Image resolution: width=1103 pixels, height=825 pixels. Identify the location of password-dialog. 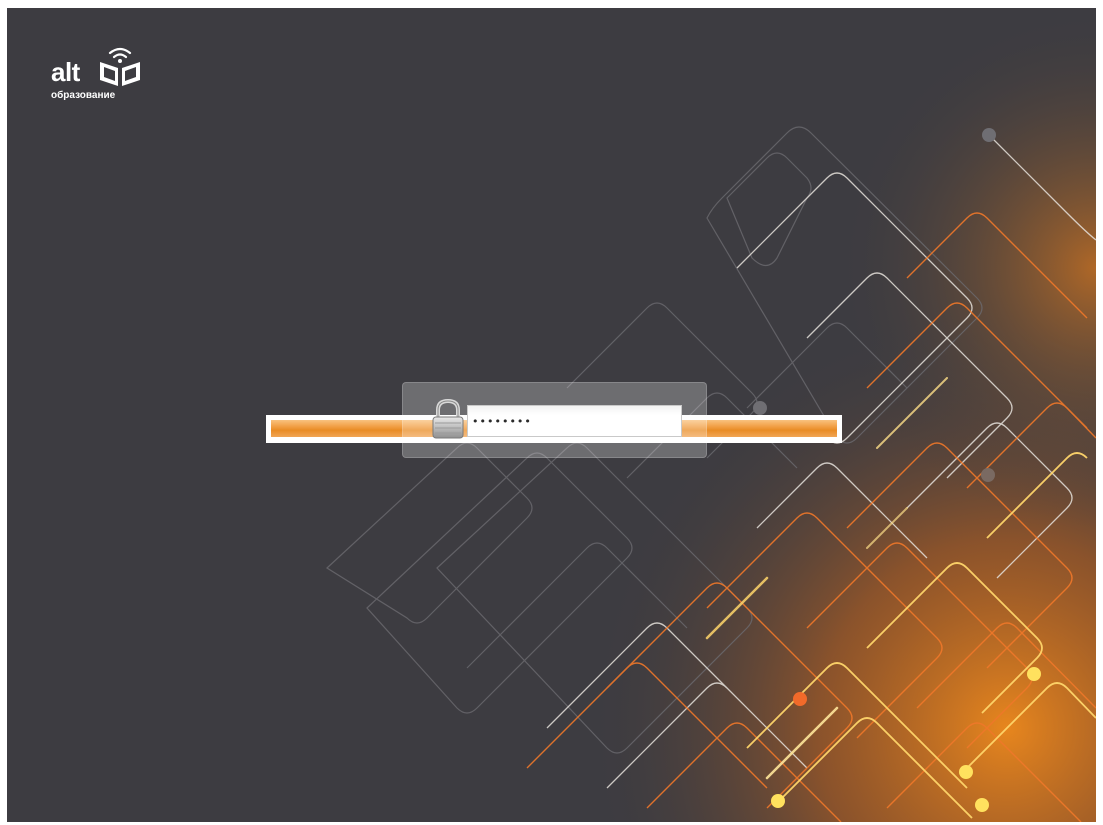
(554, 420).